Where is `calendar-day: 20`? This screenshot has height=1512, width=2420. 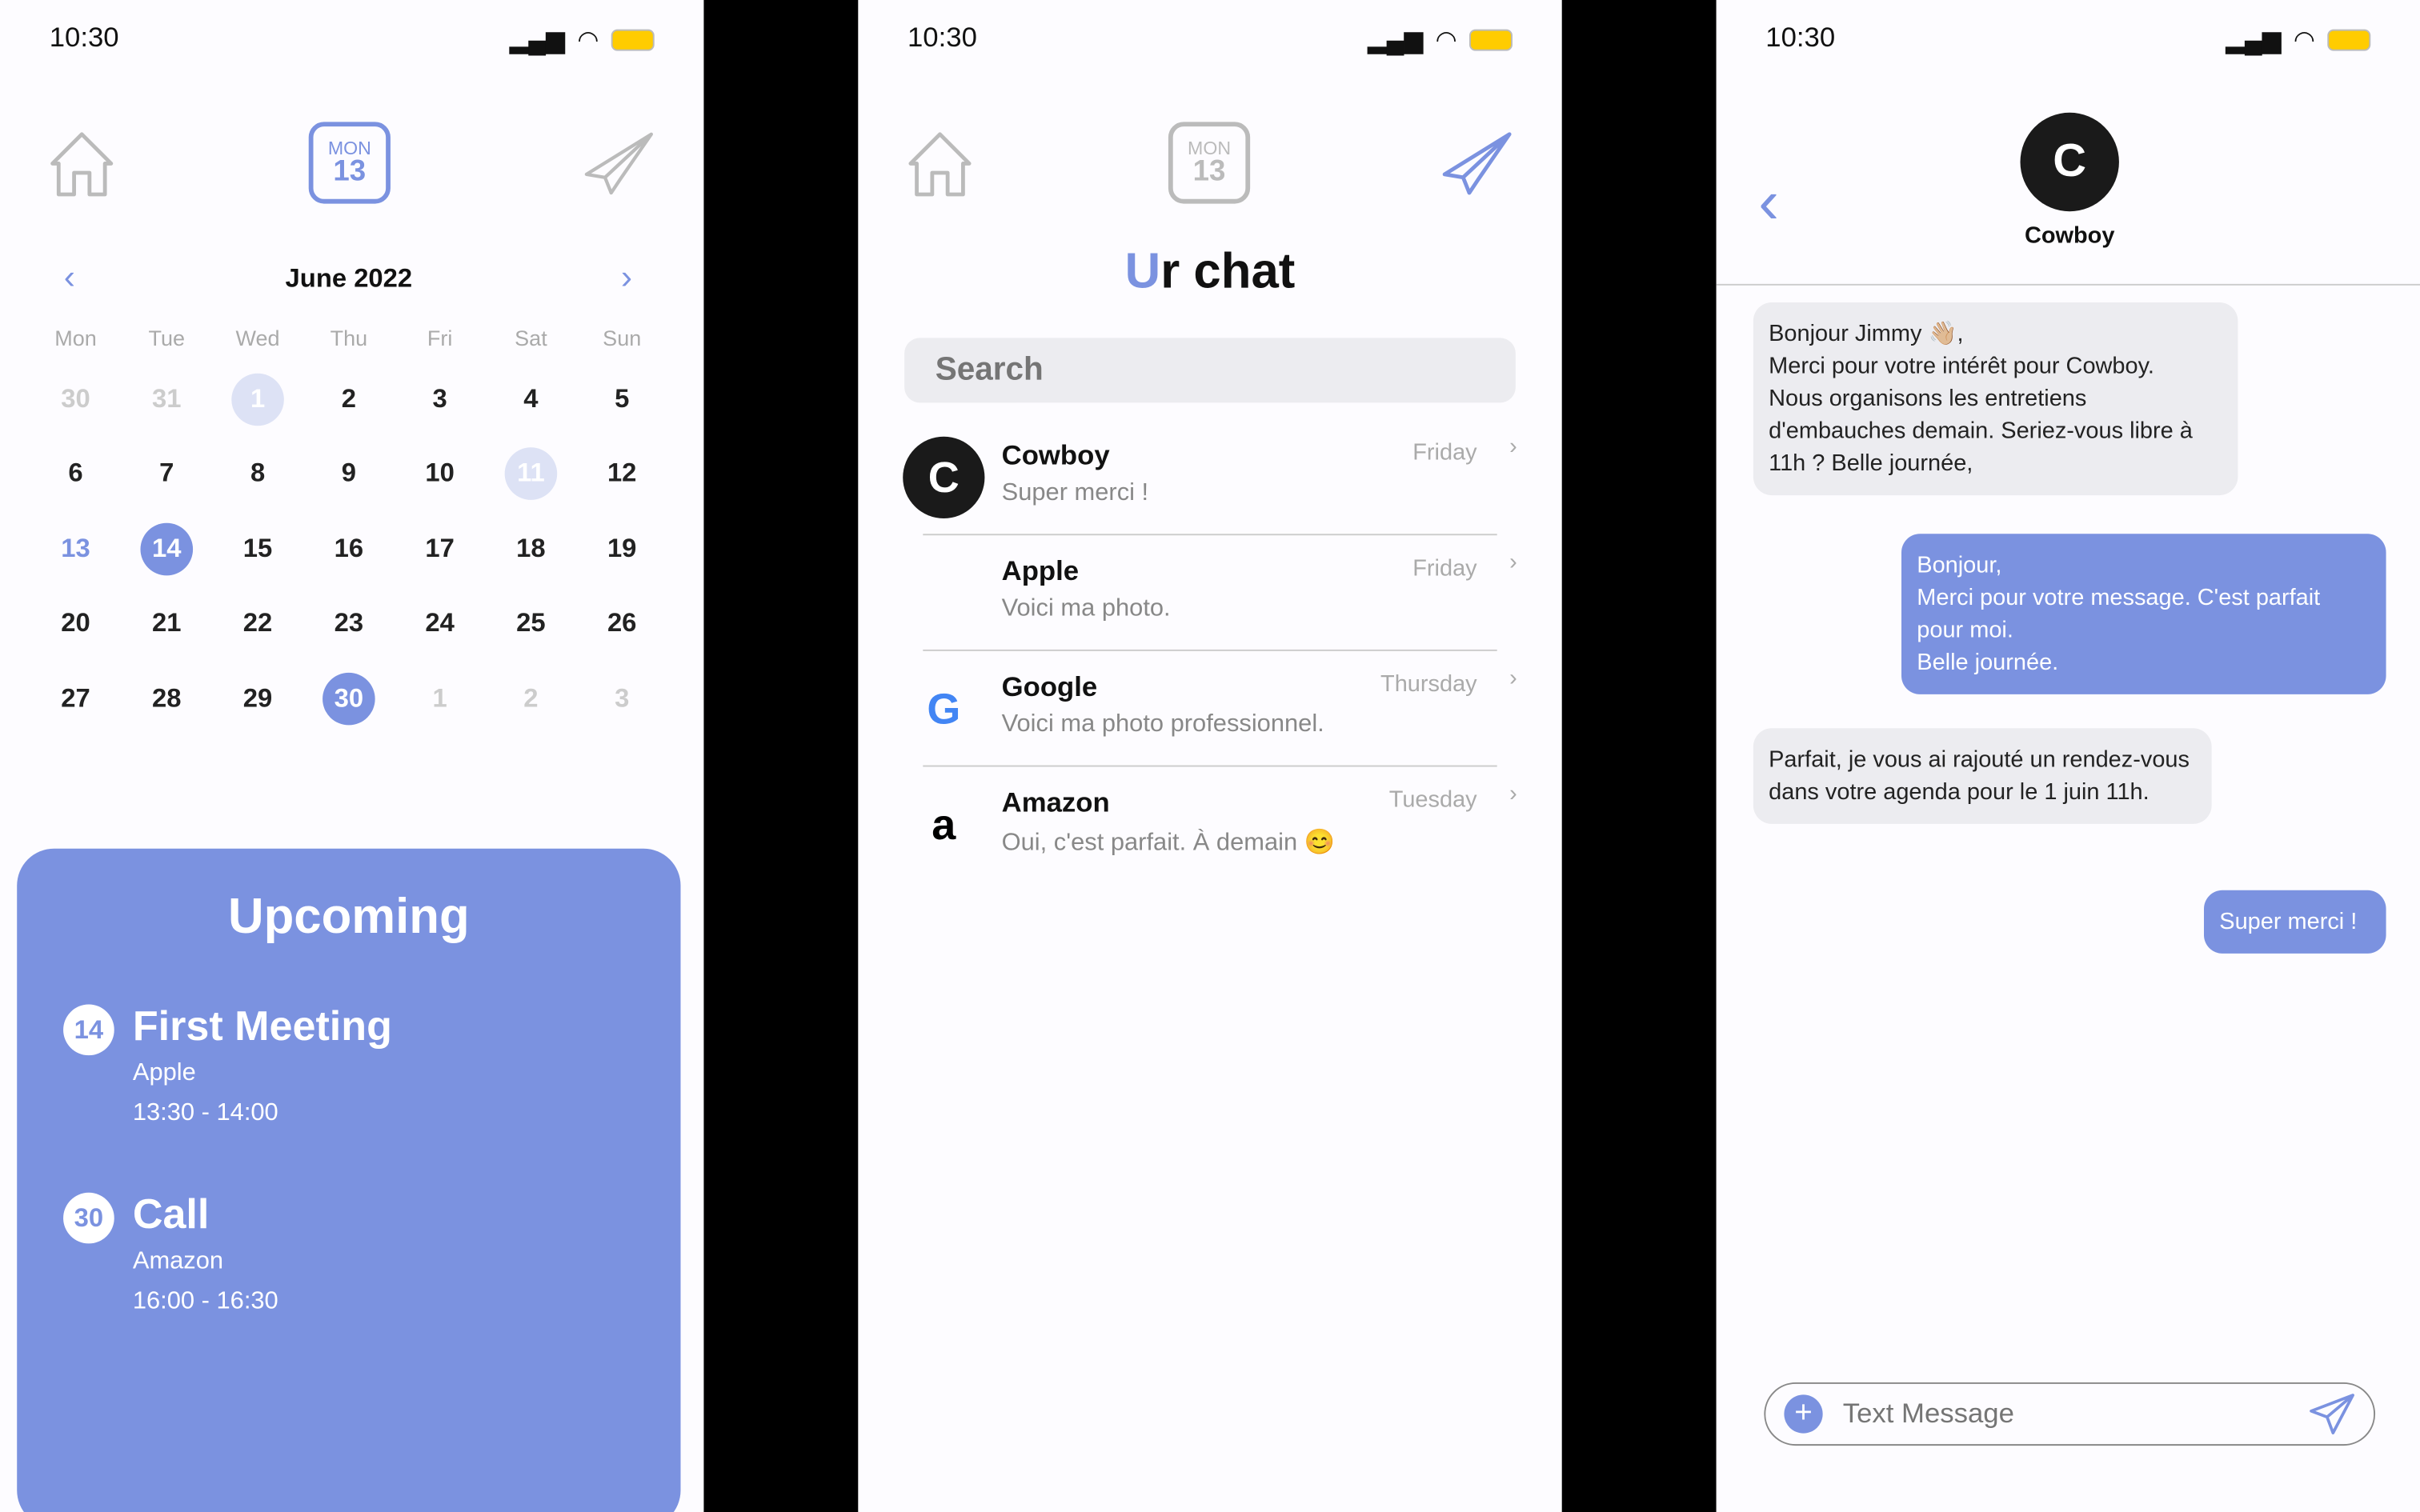
calendar-day: 20 is located at coordinates (76, 623).